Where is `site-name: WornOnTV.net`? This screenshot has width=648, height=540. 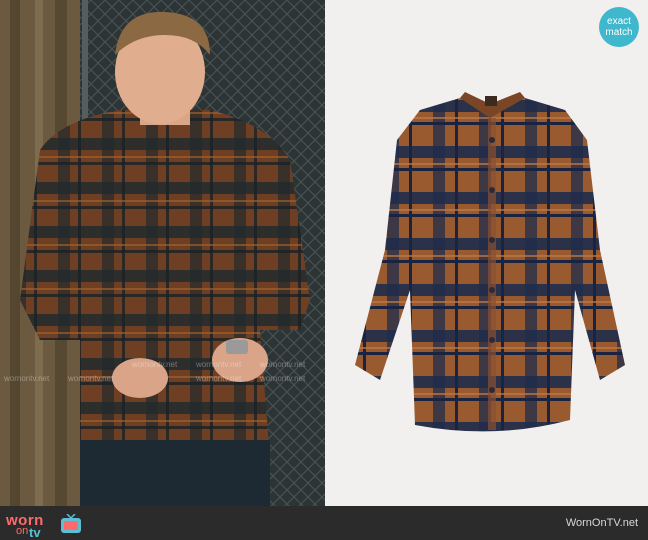
site-name: WornOnTV.net is located at coordinates (602, 523).